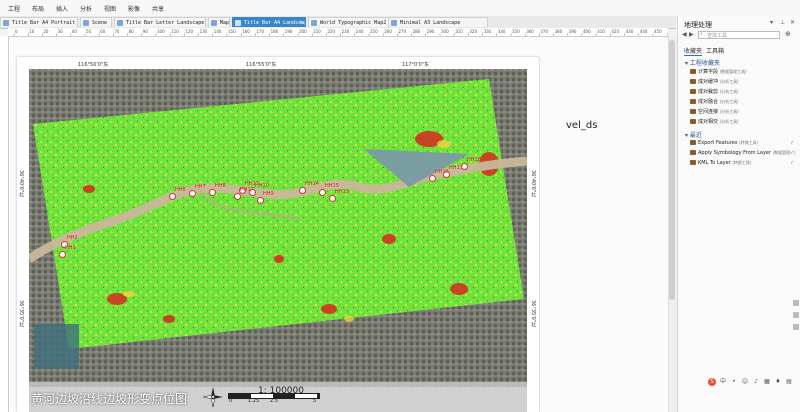  I want to click on map-title: 黄河边坡沿线边坡形变点位图, so click(109, 398).